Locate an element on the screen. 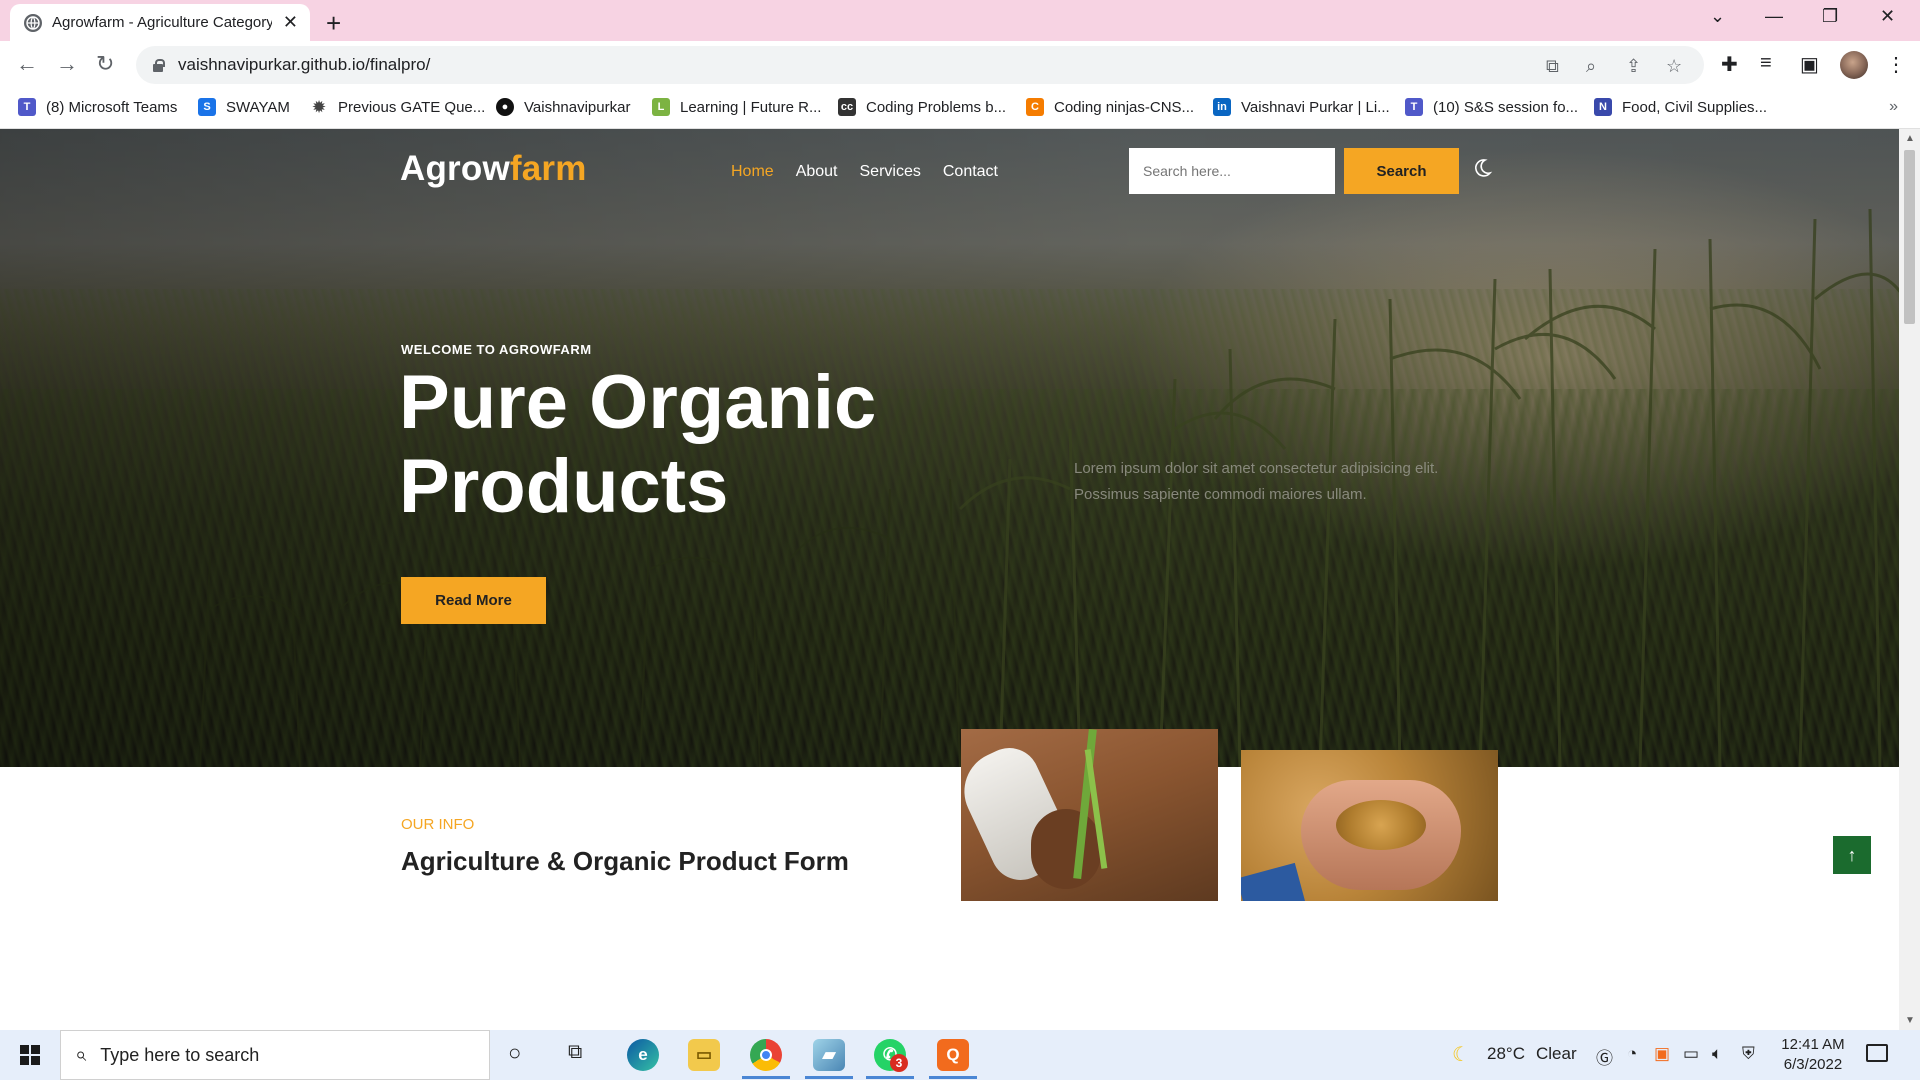 The image size is (1920, 1080). bookmark-item: T (8) Microsoft Teams is located at coordinates (97, 107).